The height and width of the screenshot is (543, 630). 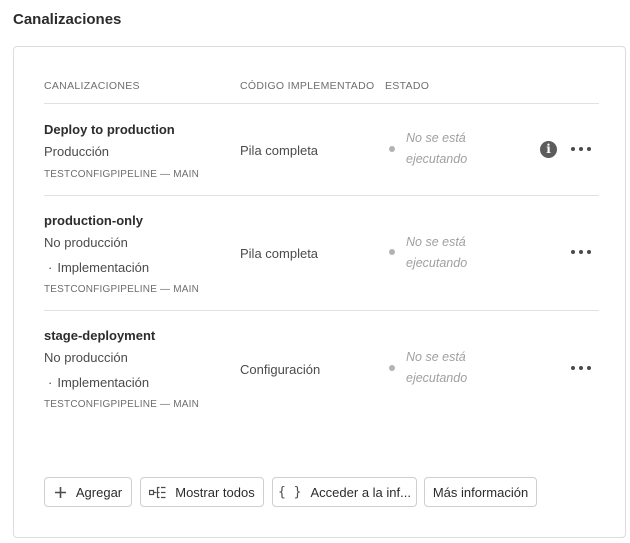 I want to click on pipeline-name: production-only, so click(x=93, y=220).